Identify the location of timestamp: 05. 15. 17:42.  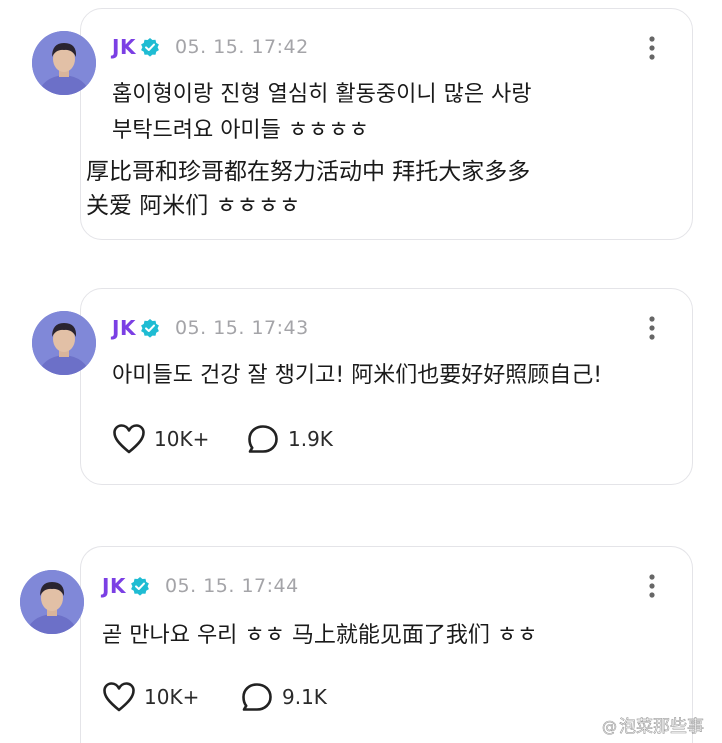
(241, 47).